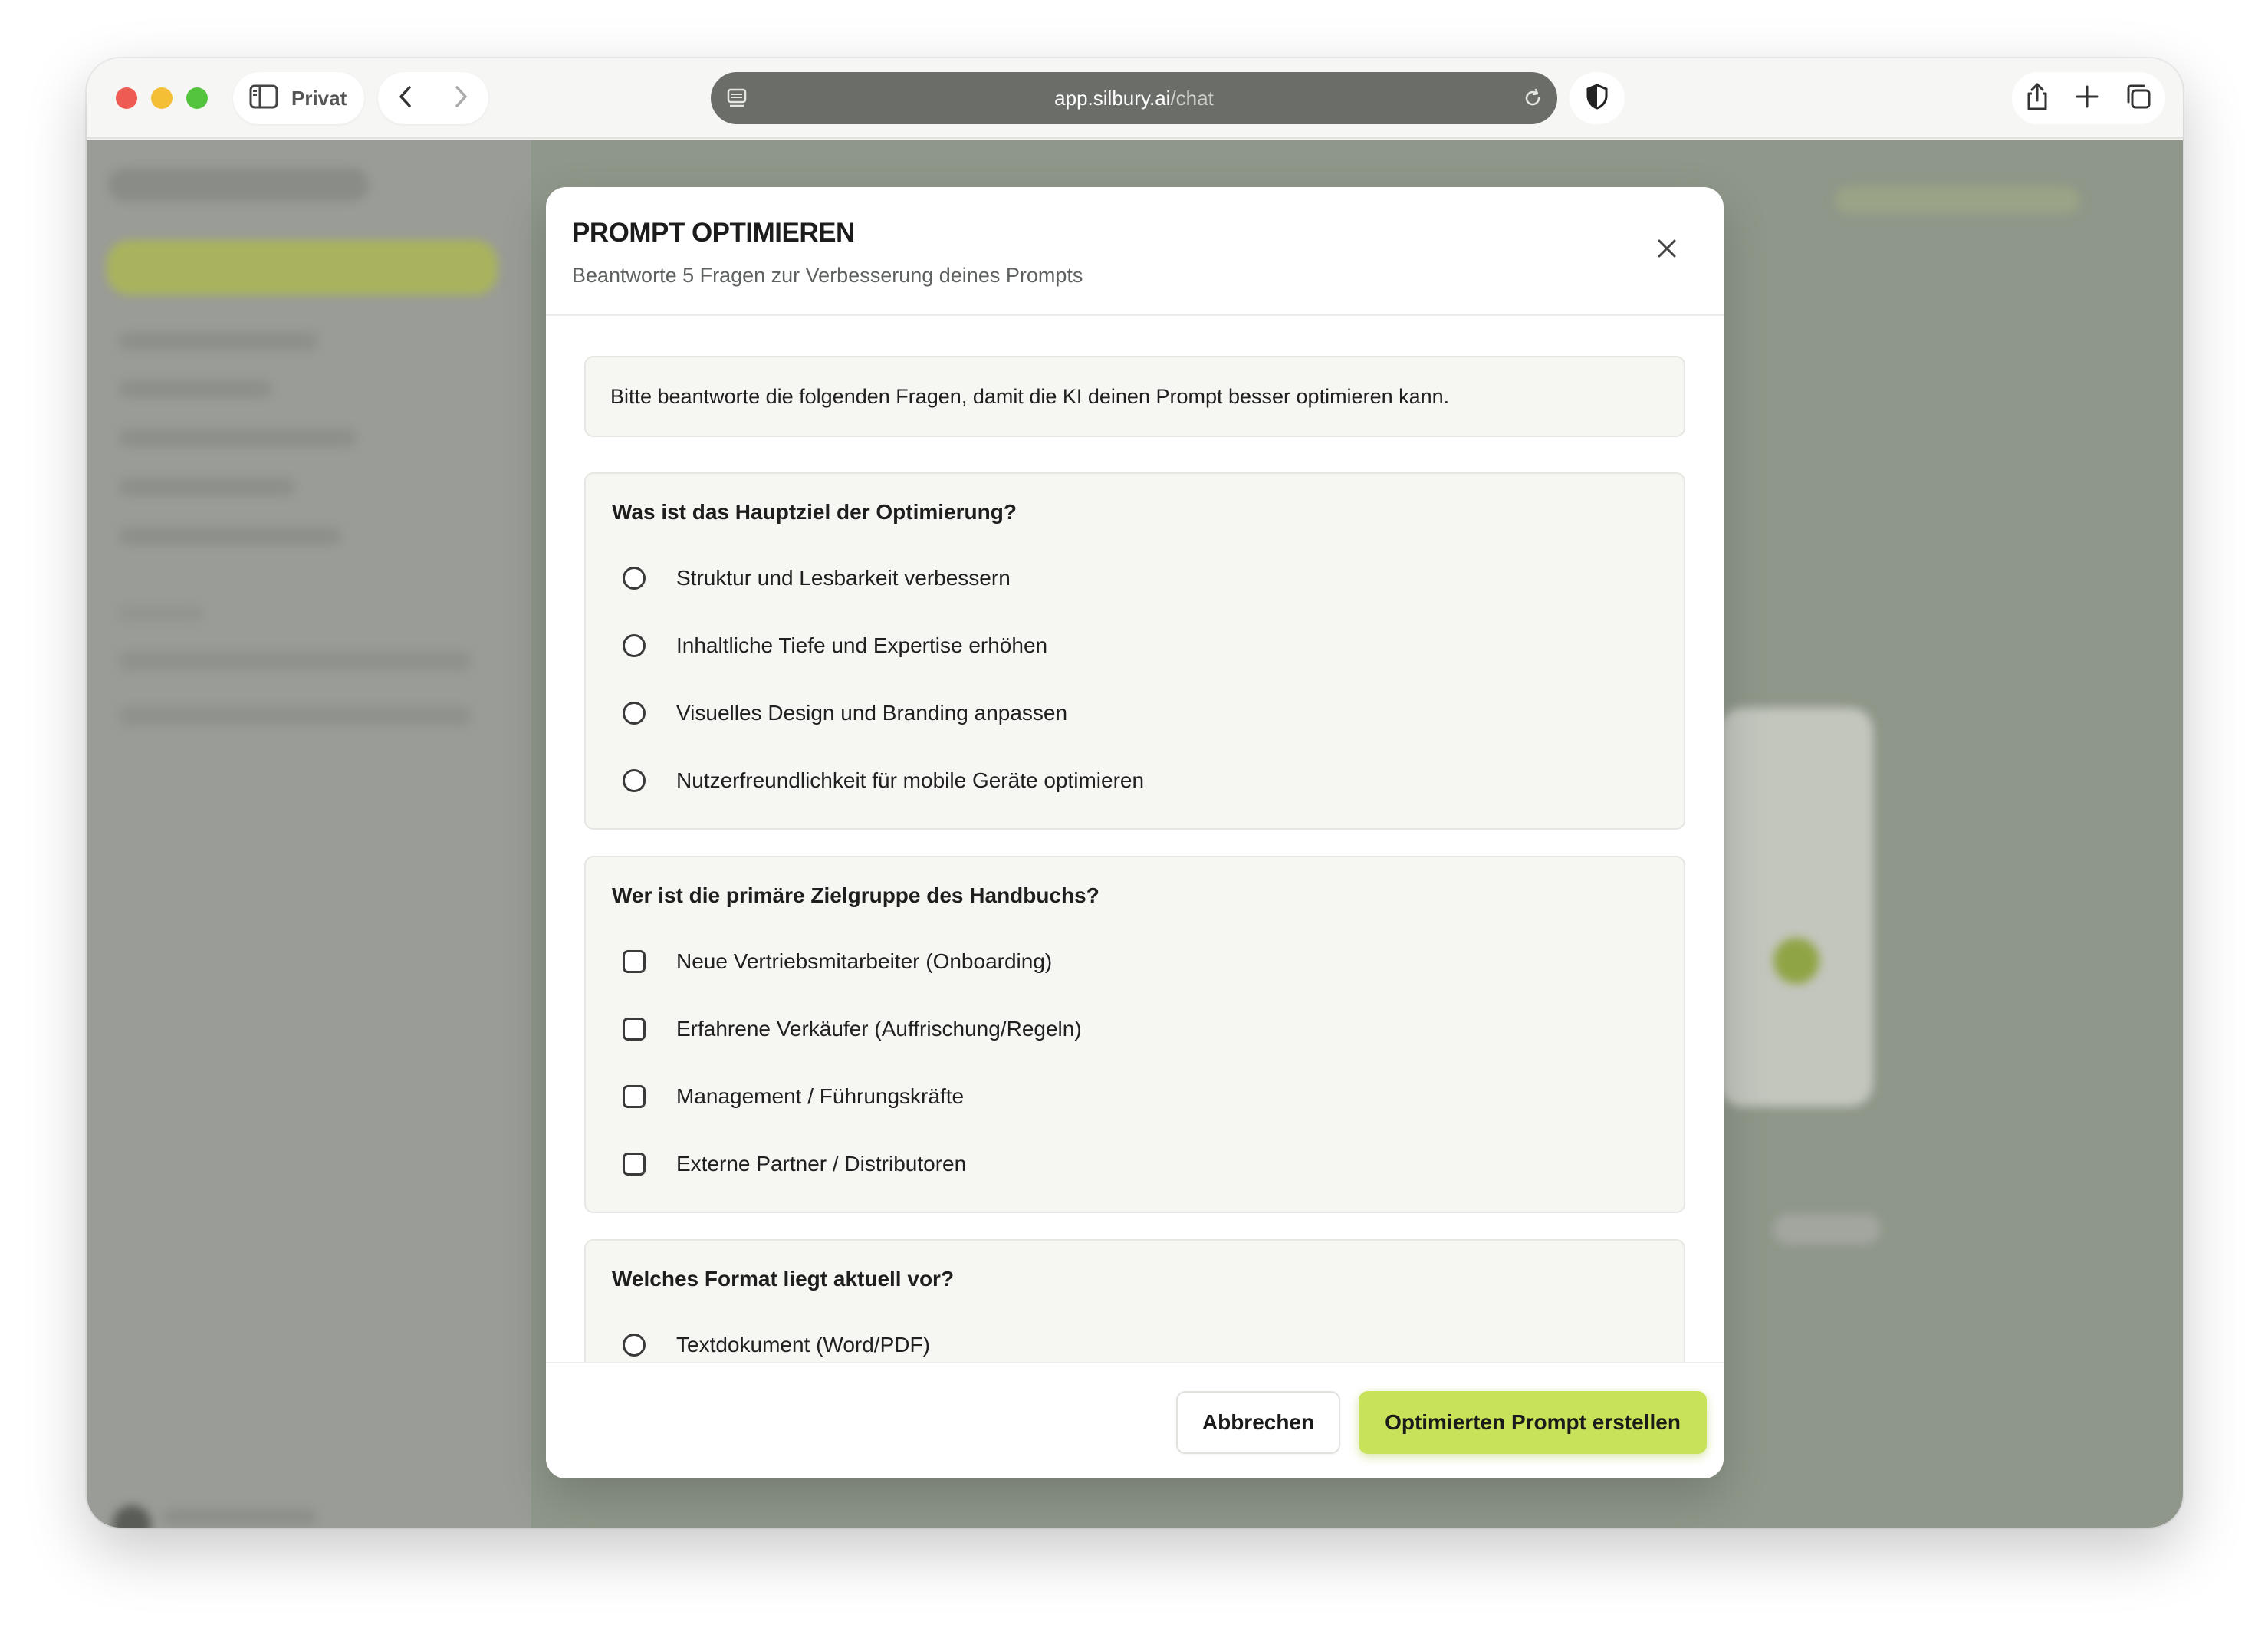  I want to click on toolbar-actions, so click(2088, 98).